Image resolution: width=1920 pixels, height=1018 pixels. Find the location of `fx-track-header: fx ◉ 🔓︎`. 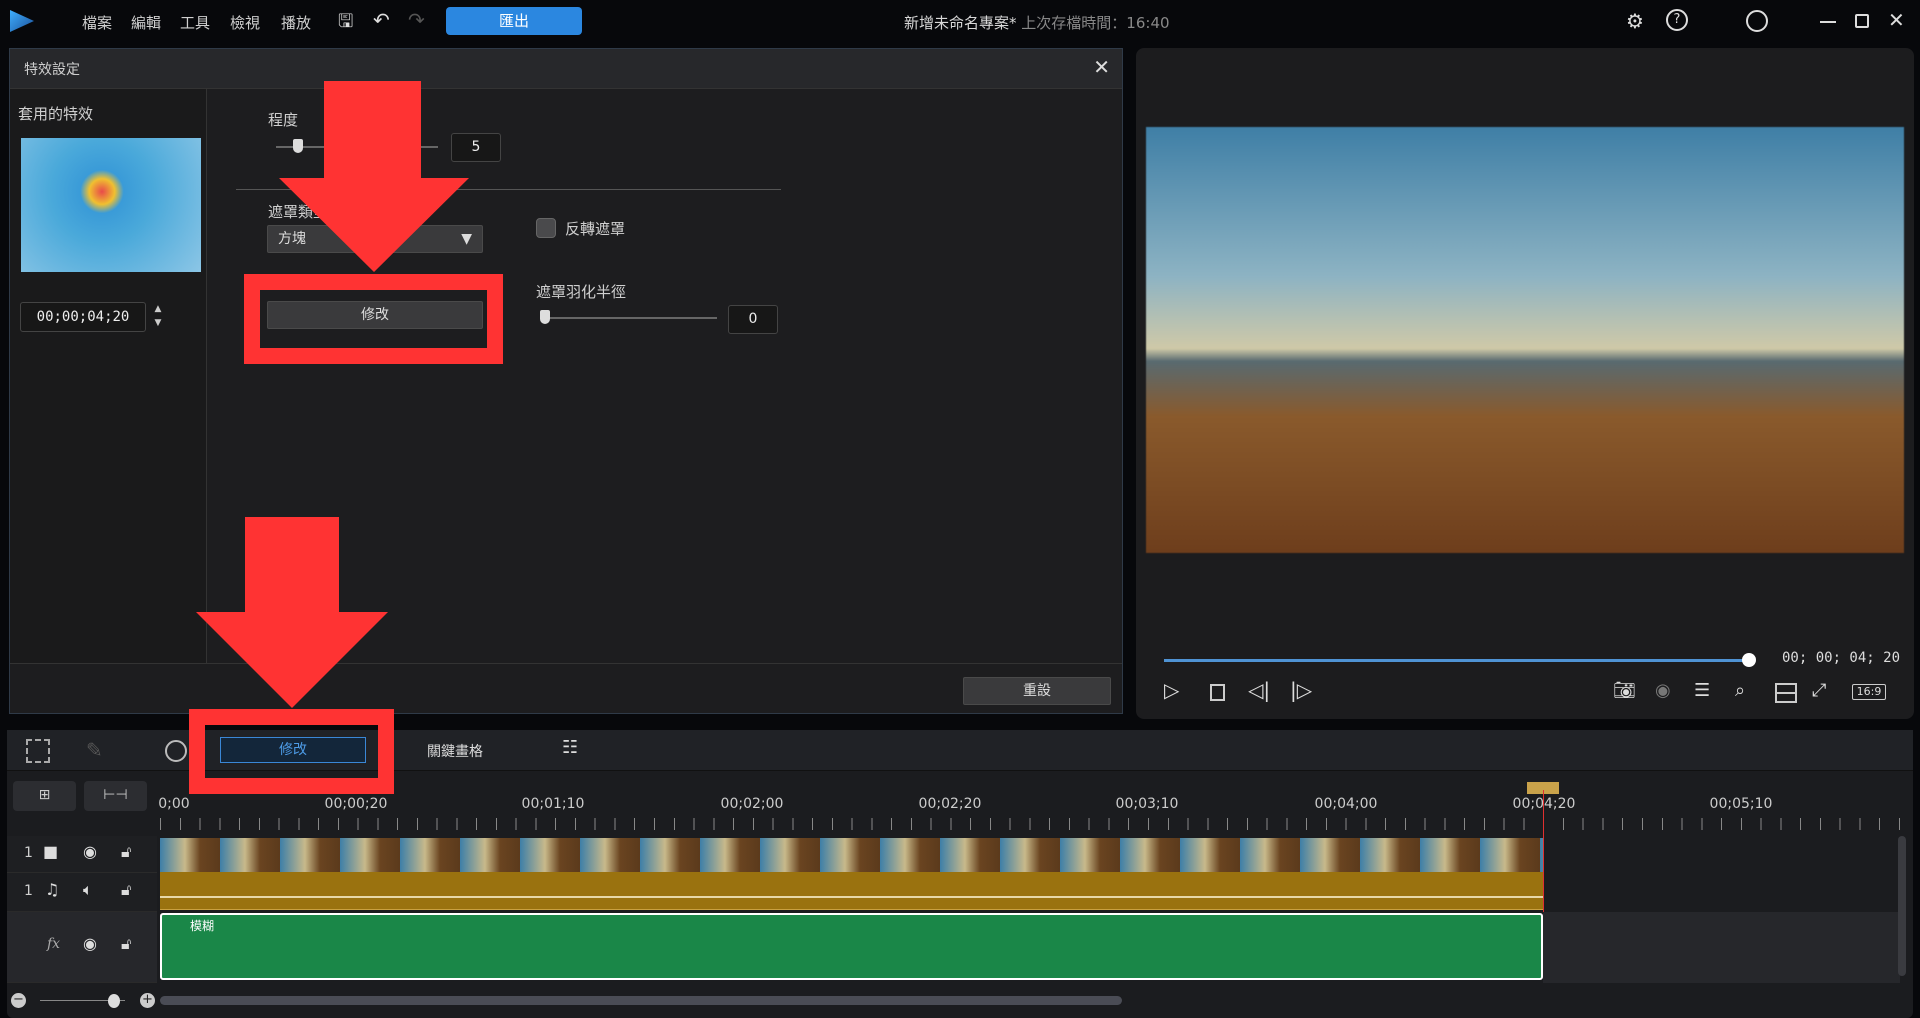

fx-track-header: fx ◉ 🔓︎ is located at coordinates (82, 947).